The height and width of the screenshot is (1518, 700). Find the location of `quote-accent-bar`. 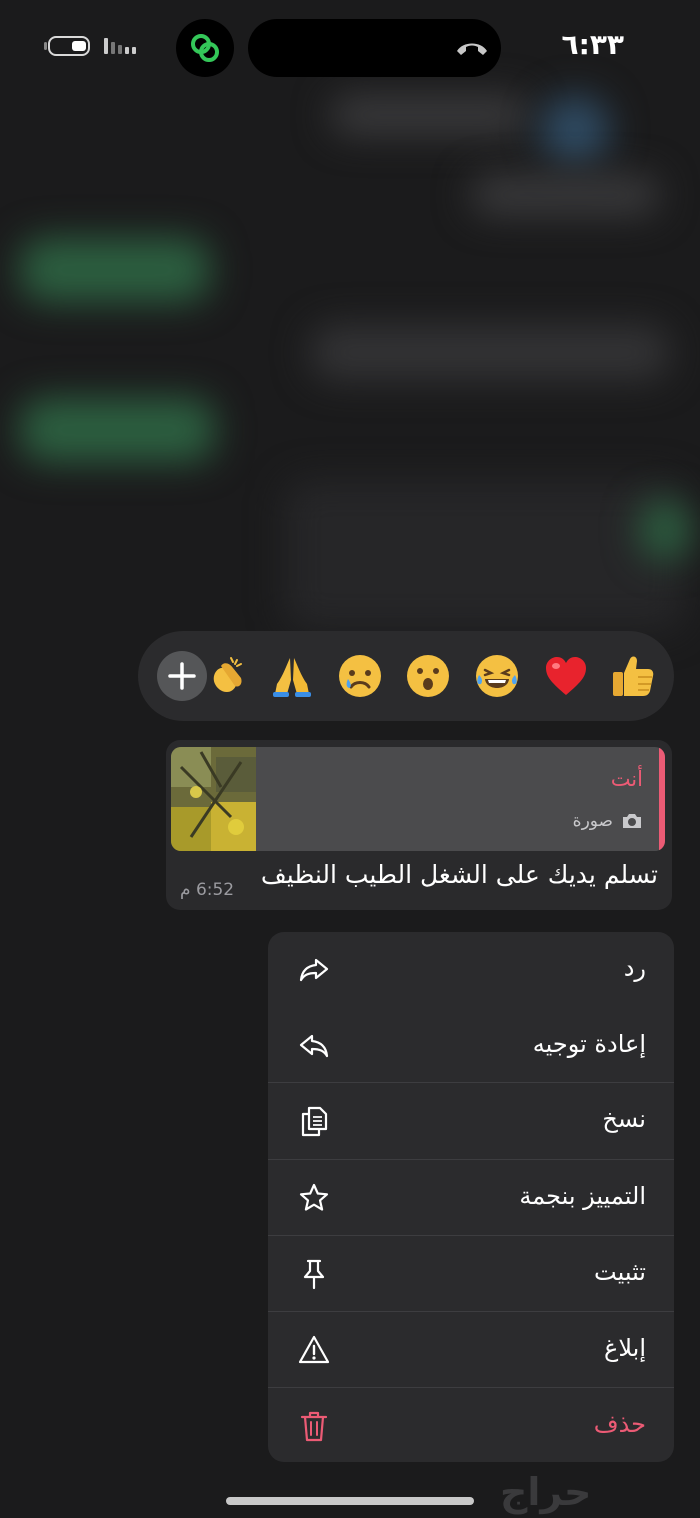

quote-accent-bar is located at coordinates (662, 799).